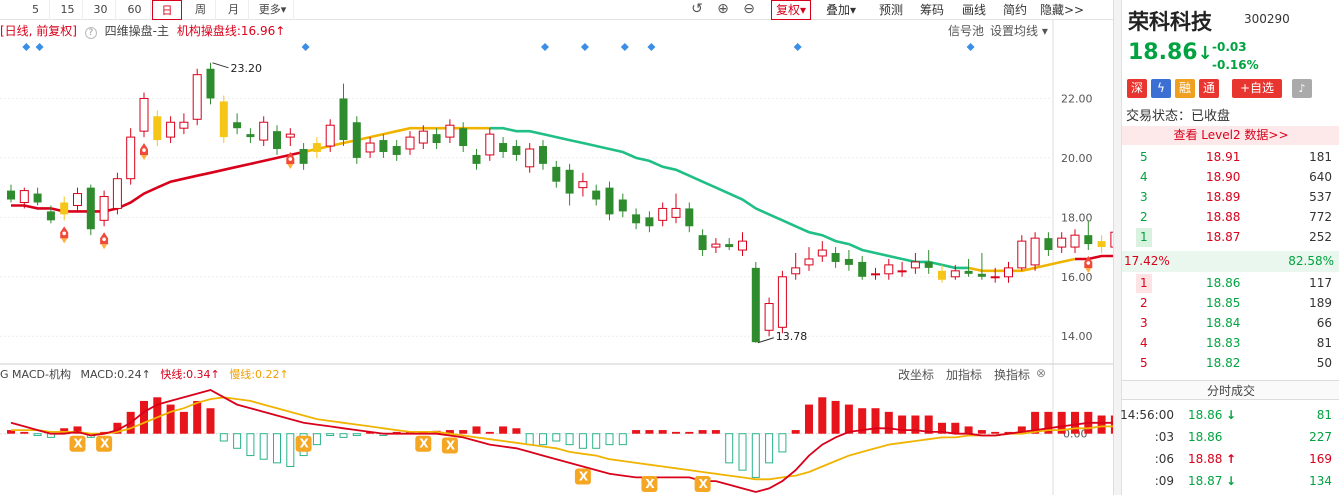  Describe the element at coordinates (101, 10) in the screenshot. I see `period-30min: 30` at that location.